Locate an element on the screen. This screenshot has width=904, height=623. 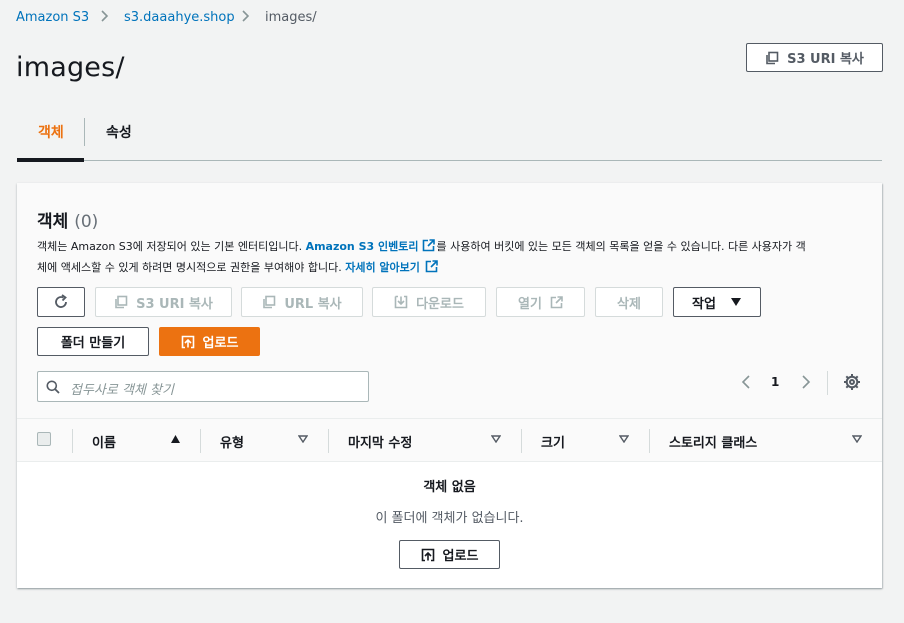
pagination-divider is located at coordinates (827, 383).